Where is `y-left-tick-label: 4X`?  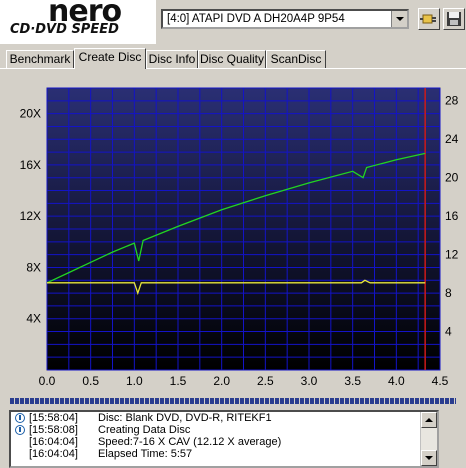
y-left-tick-label: 4X is located at coordinates (33, 319).